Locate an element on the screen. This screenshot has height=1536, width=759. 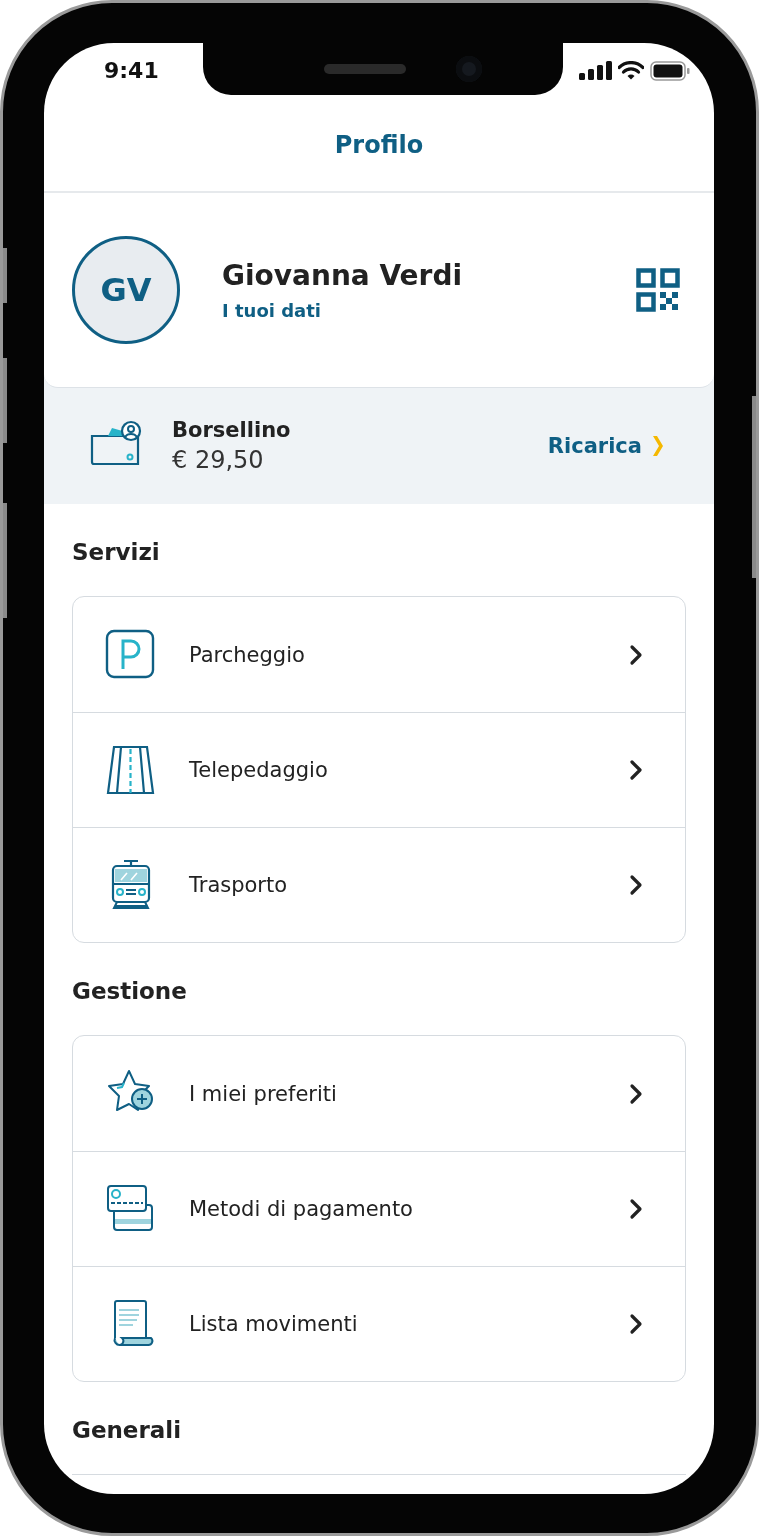
recharge-link: Ricarica is located at coordinates (594, 446).